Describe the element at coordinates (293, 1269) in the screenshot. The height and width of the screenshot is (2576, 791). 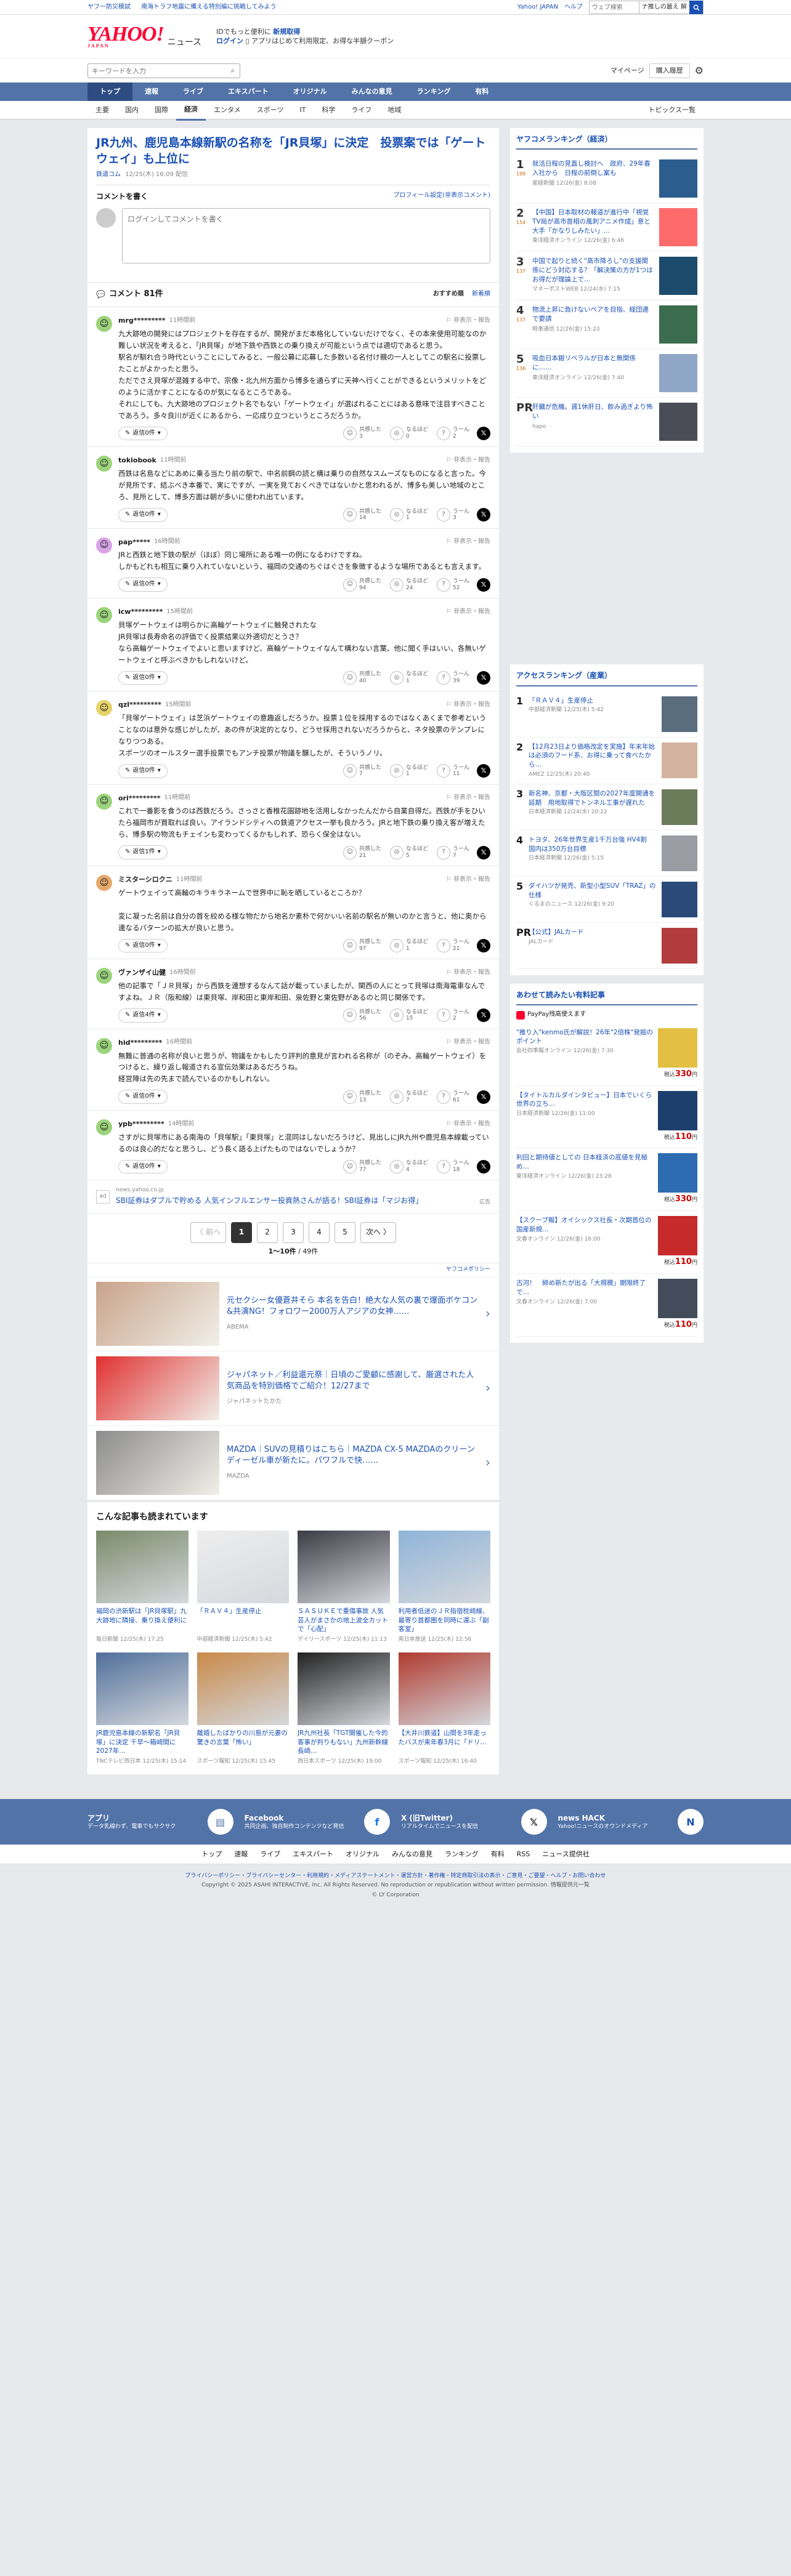
I see `sponsor-label: ヤフコメポリシー` at that location.